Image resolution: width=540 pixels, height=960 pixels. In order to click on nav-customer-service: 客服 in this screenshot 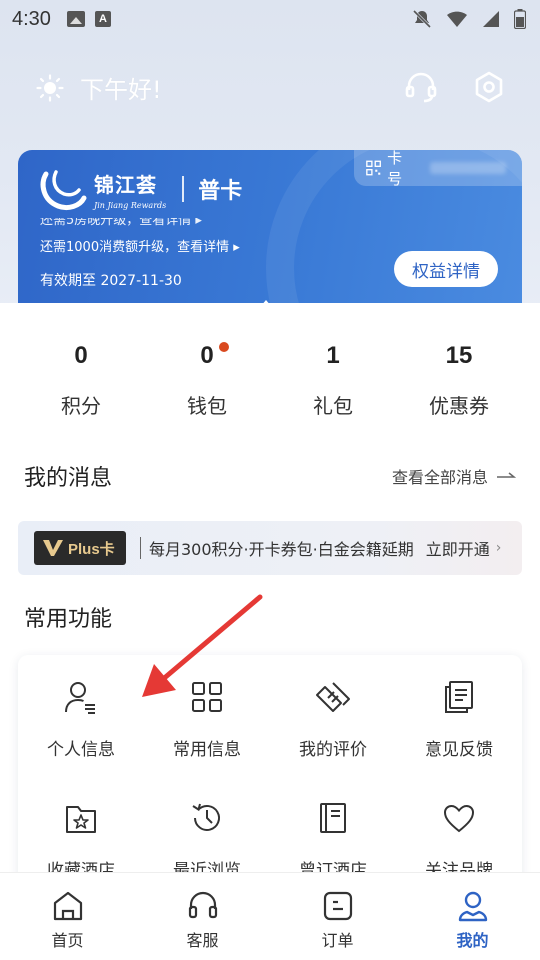, I will do `click(202, 916)`.